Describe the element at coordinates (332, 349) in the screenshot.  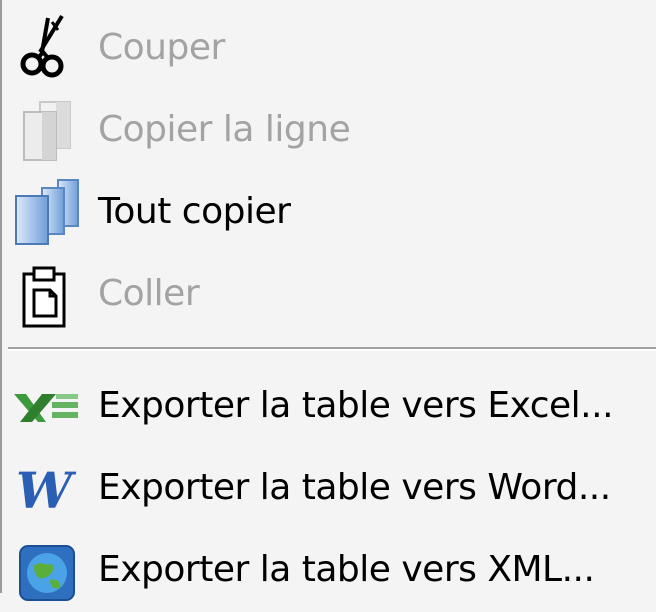
I see `menu-separator` at that location.